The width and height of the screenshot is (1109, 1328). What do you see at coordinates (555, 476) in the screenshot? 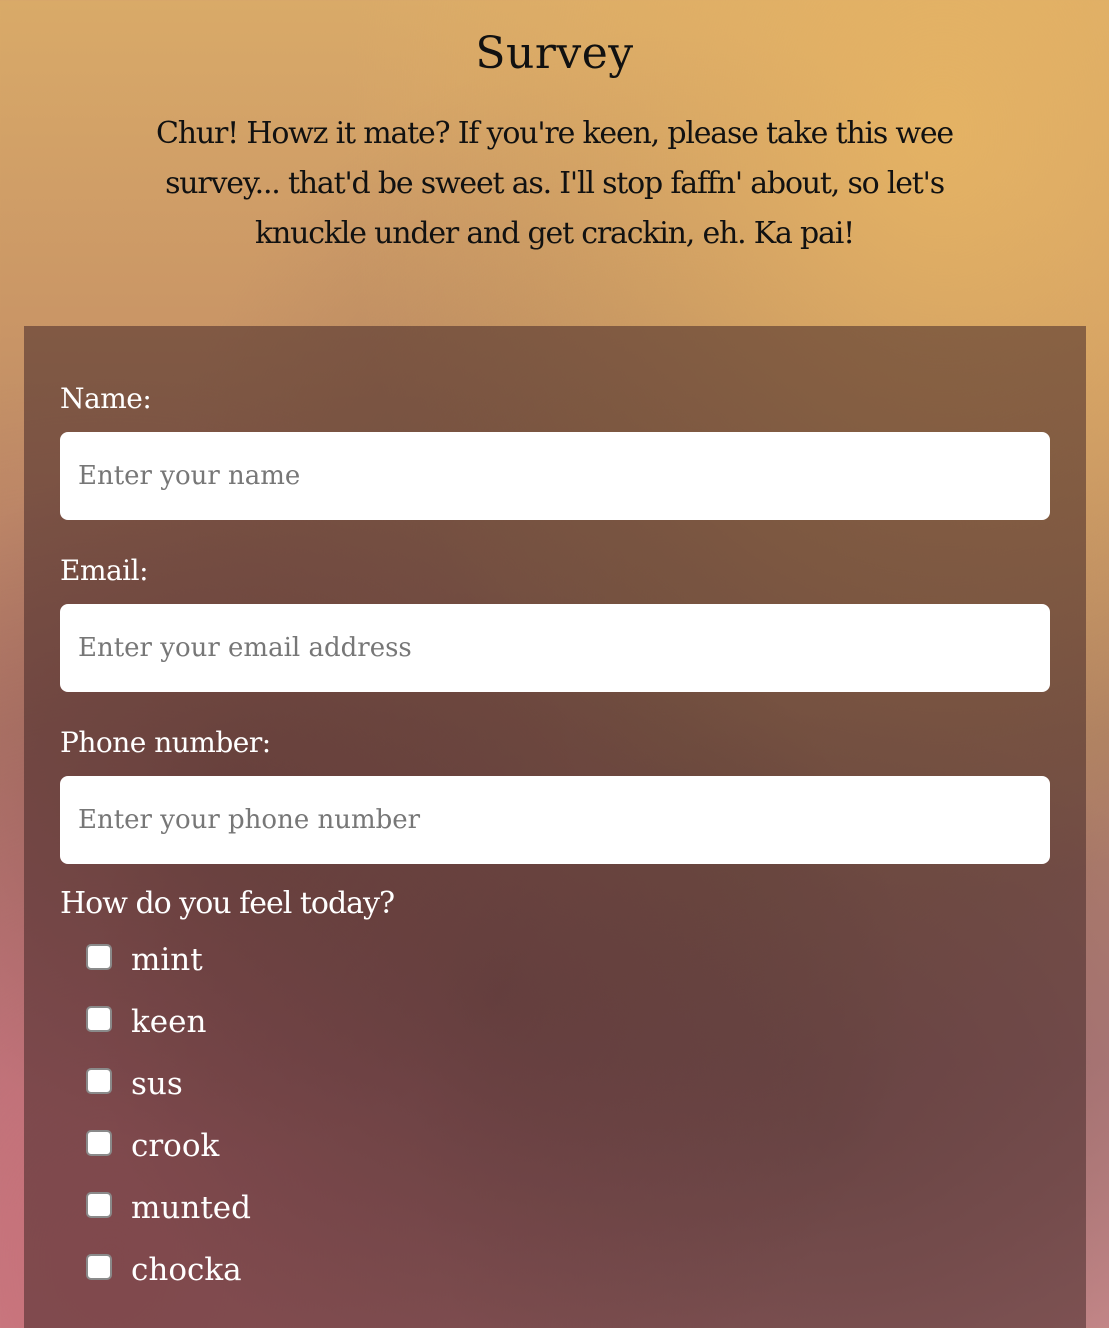
I see `name-input` at bounding box center [555, 476].